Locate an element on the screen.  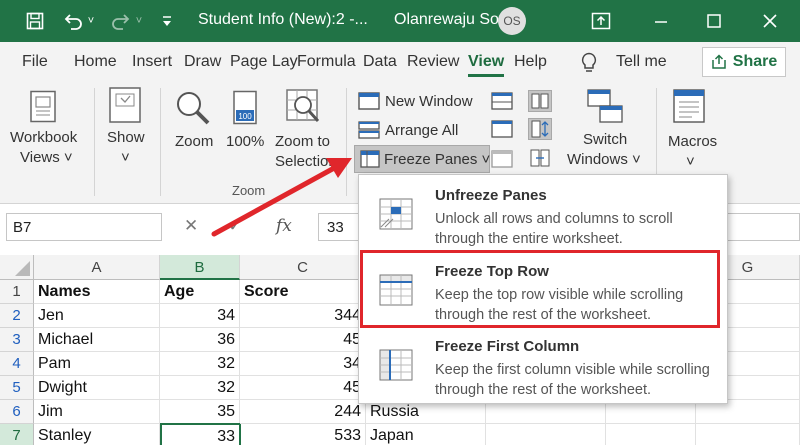
cell-g7 is located at coordinates (748, 434).